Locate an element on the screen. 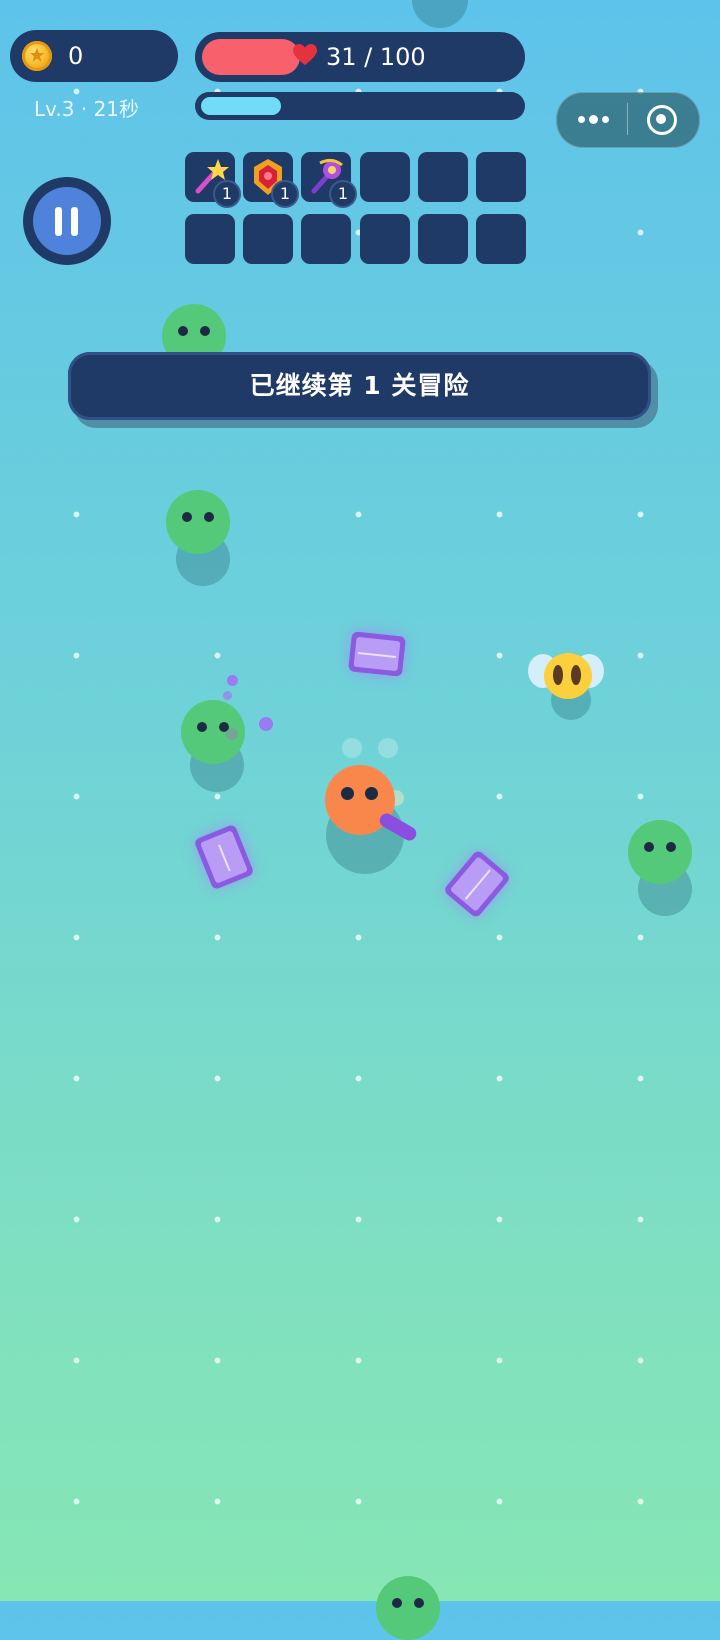 This screenshot has height=1640, width=720. coin-icon is located at coordinates (37, 56).